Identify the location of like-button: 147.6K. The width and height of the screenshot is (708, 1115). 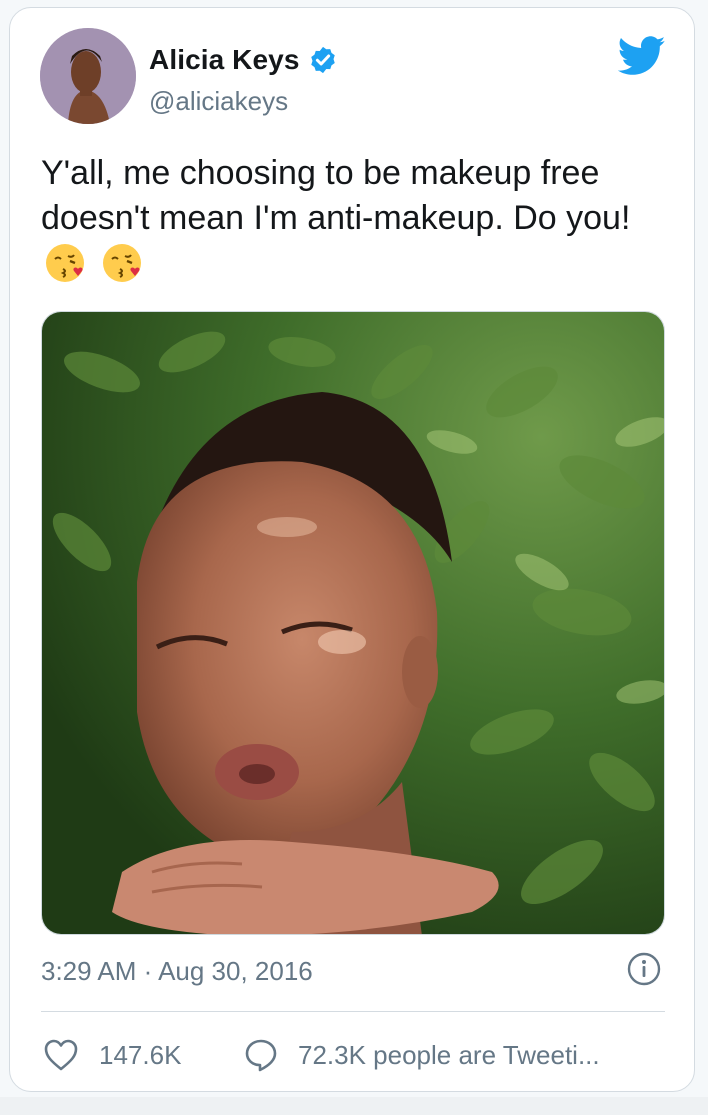
(112, 1055).